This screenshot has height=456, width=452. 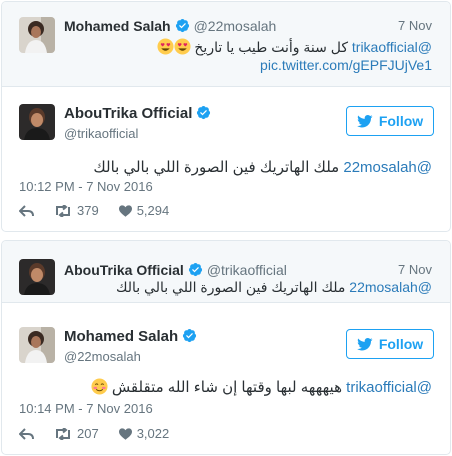 I want to click on like-button: 3,022, so click(x=144, y=433).